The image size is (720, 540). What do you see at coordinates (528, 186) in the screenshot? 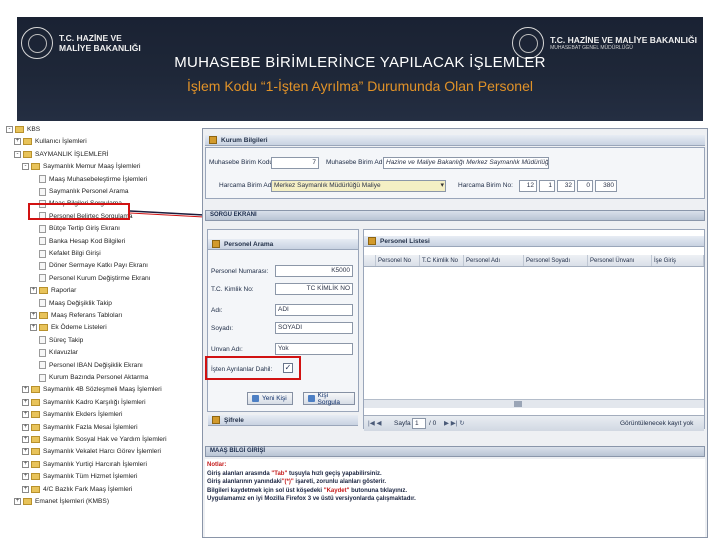
I see `harcama-no-field-1: 12` at bounding box center [528, 186].